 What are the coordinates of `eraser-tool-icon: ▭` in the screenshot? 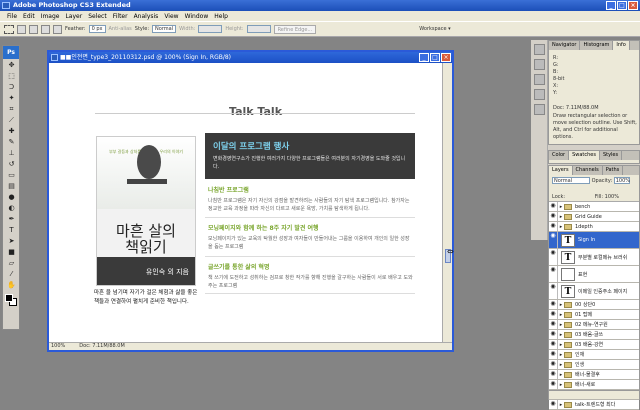 It's located at (11, 175).